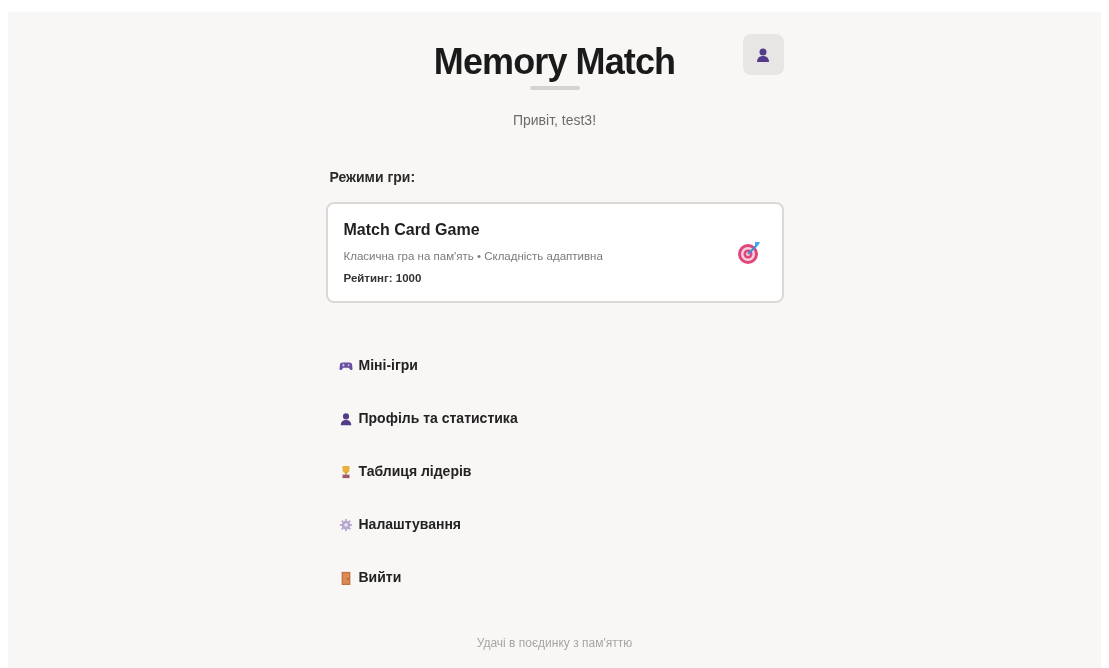 Image resolution: width=1109 pixels, height=668 pixels. What do you see at coordinates (383, 278) in the screenshot?
I see `game-rating: Рейтинг: 1000` at bounding box center [383, 278].